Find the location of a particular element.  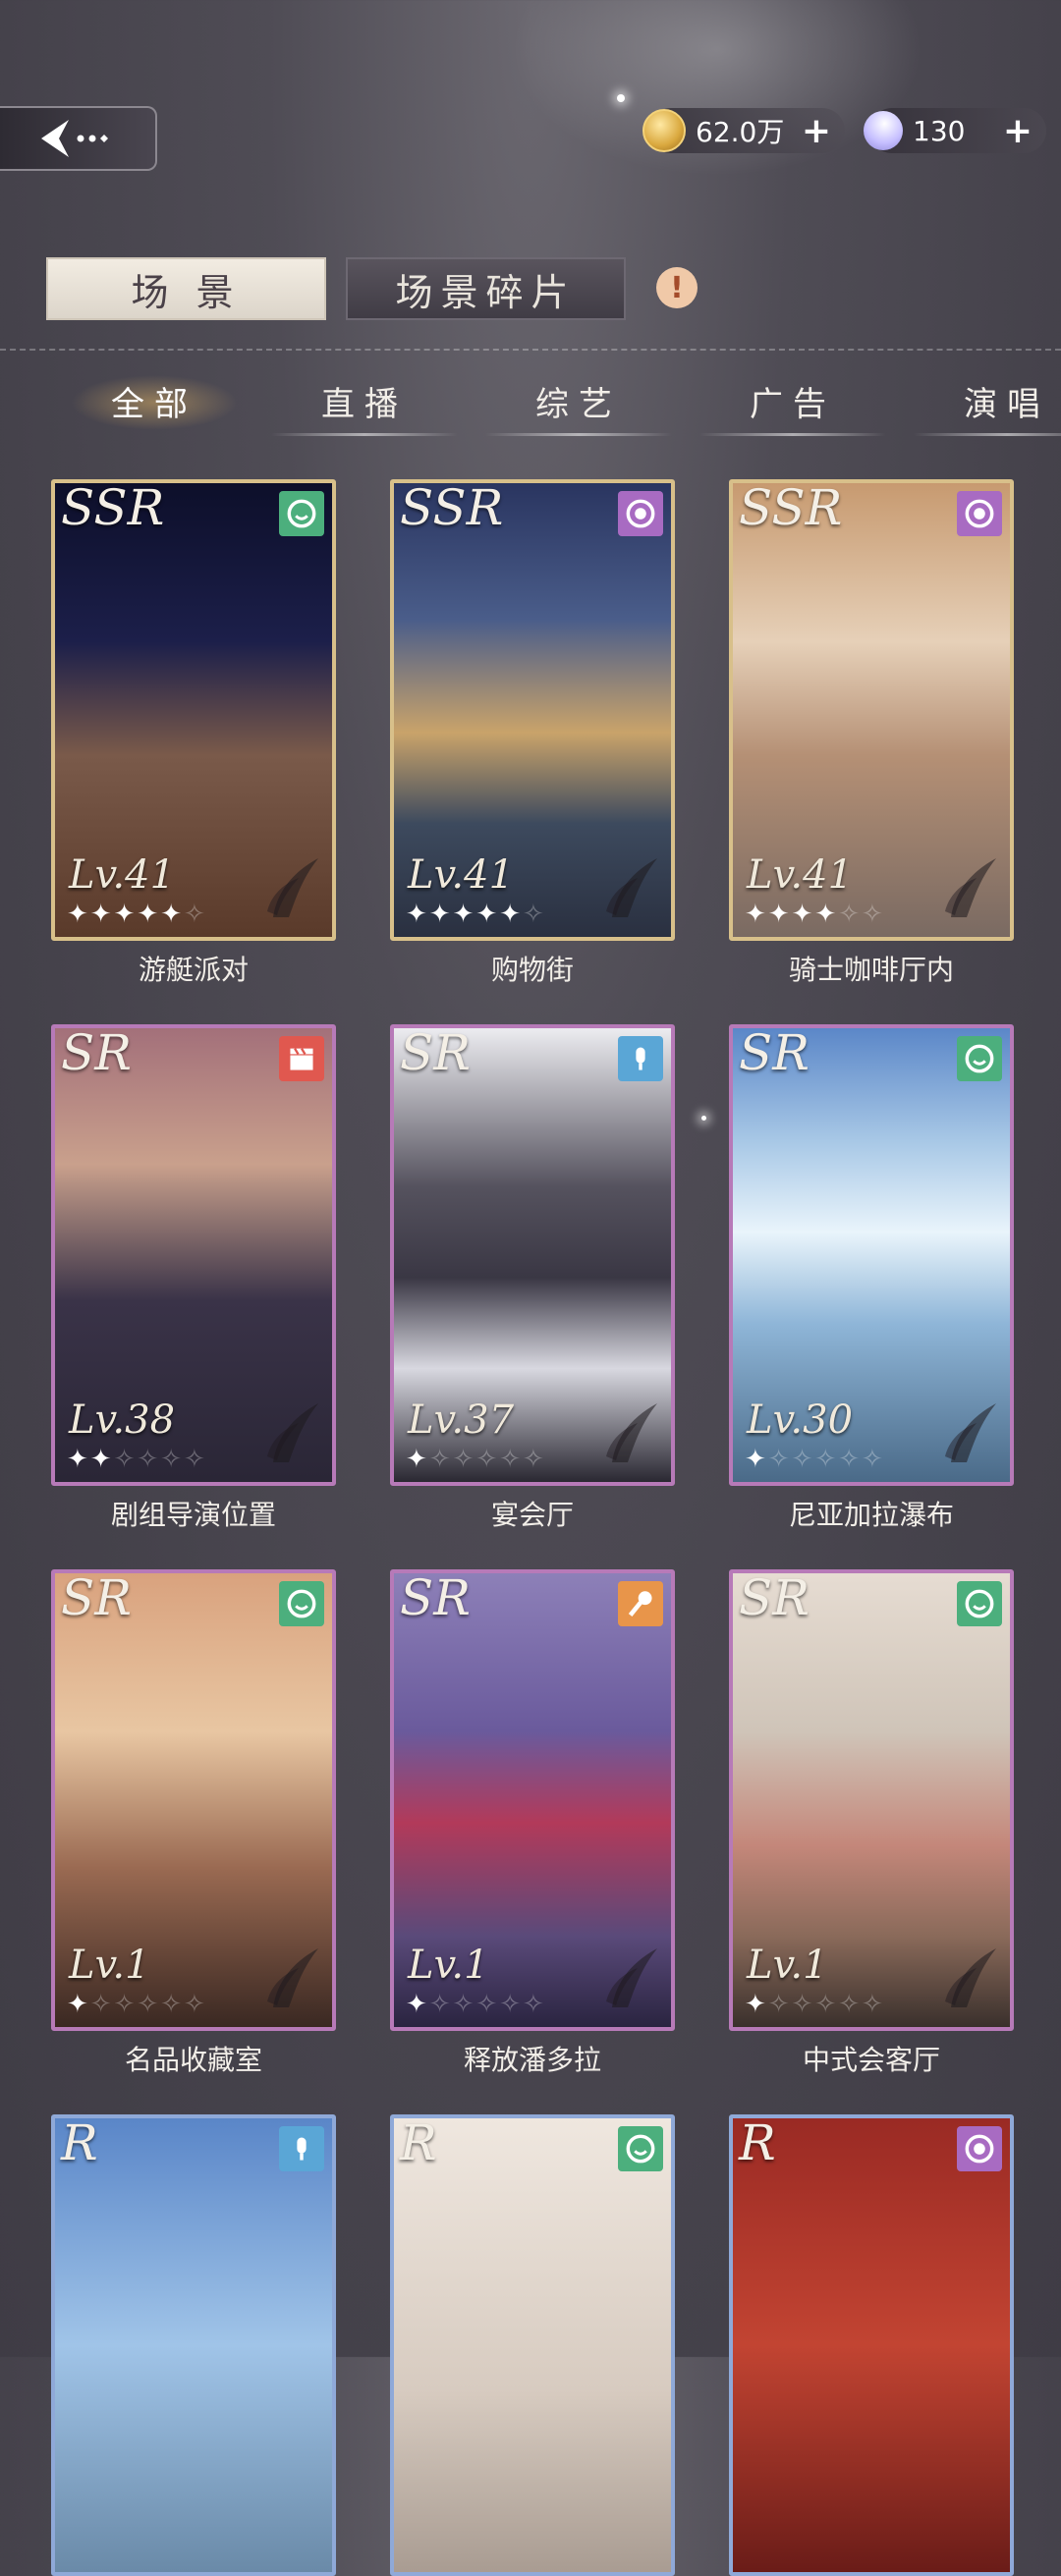

category-concert: 演唱 is located at coordinates (987, 404).